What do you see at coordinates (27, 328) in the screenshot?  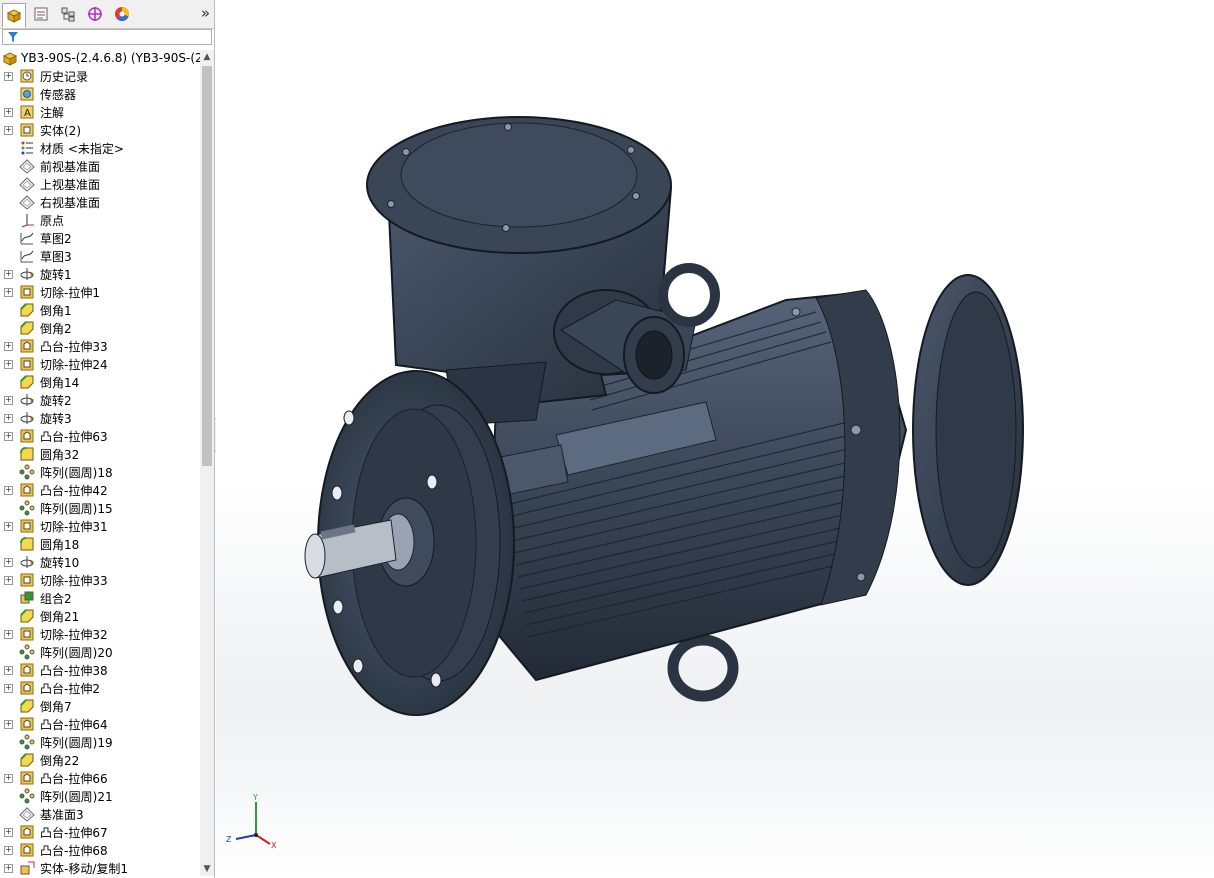 I see `chamfer-icon` at bounding box center [27, 328].